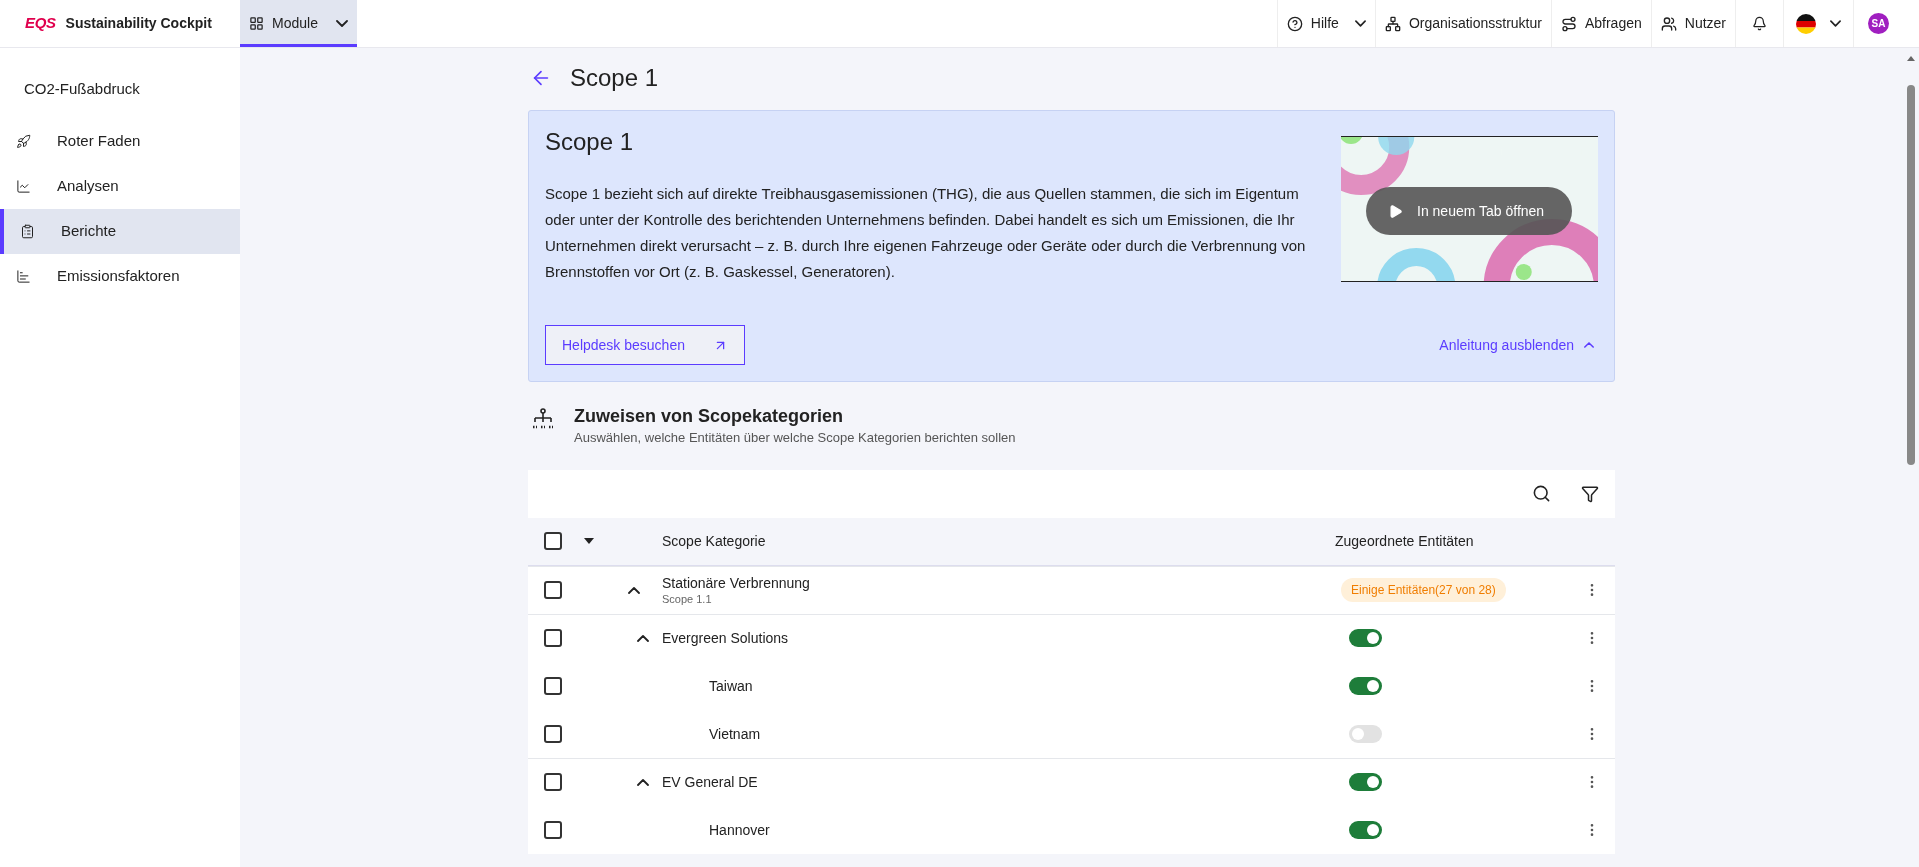 The image size is (1919, 867). What do you see at coordinates (1395, 211) in the screenshot?
I see `play-icon` at bounding box center [1395, 211].